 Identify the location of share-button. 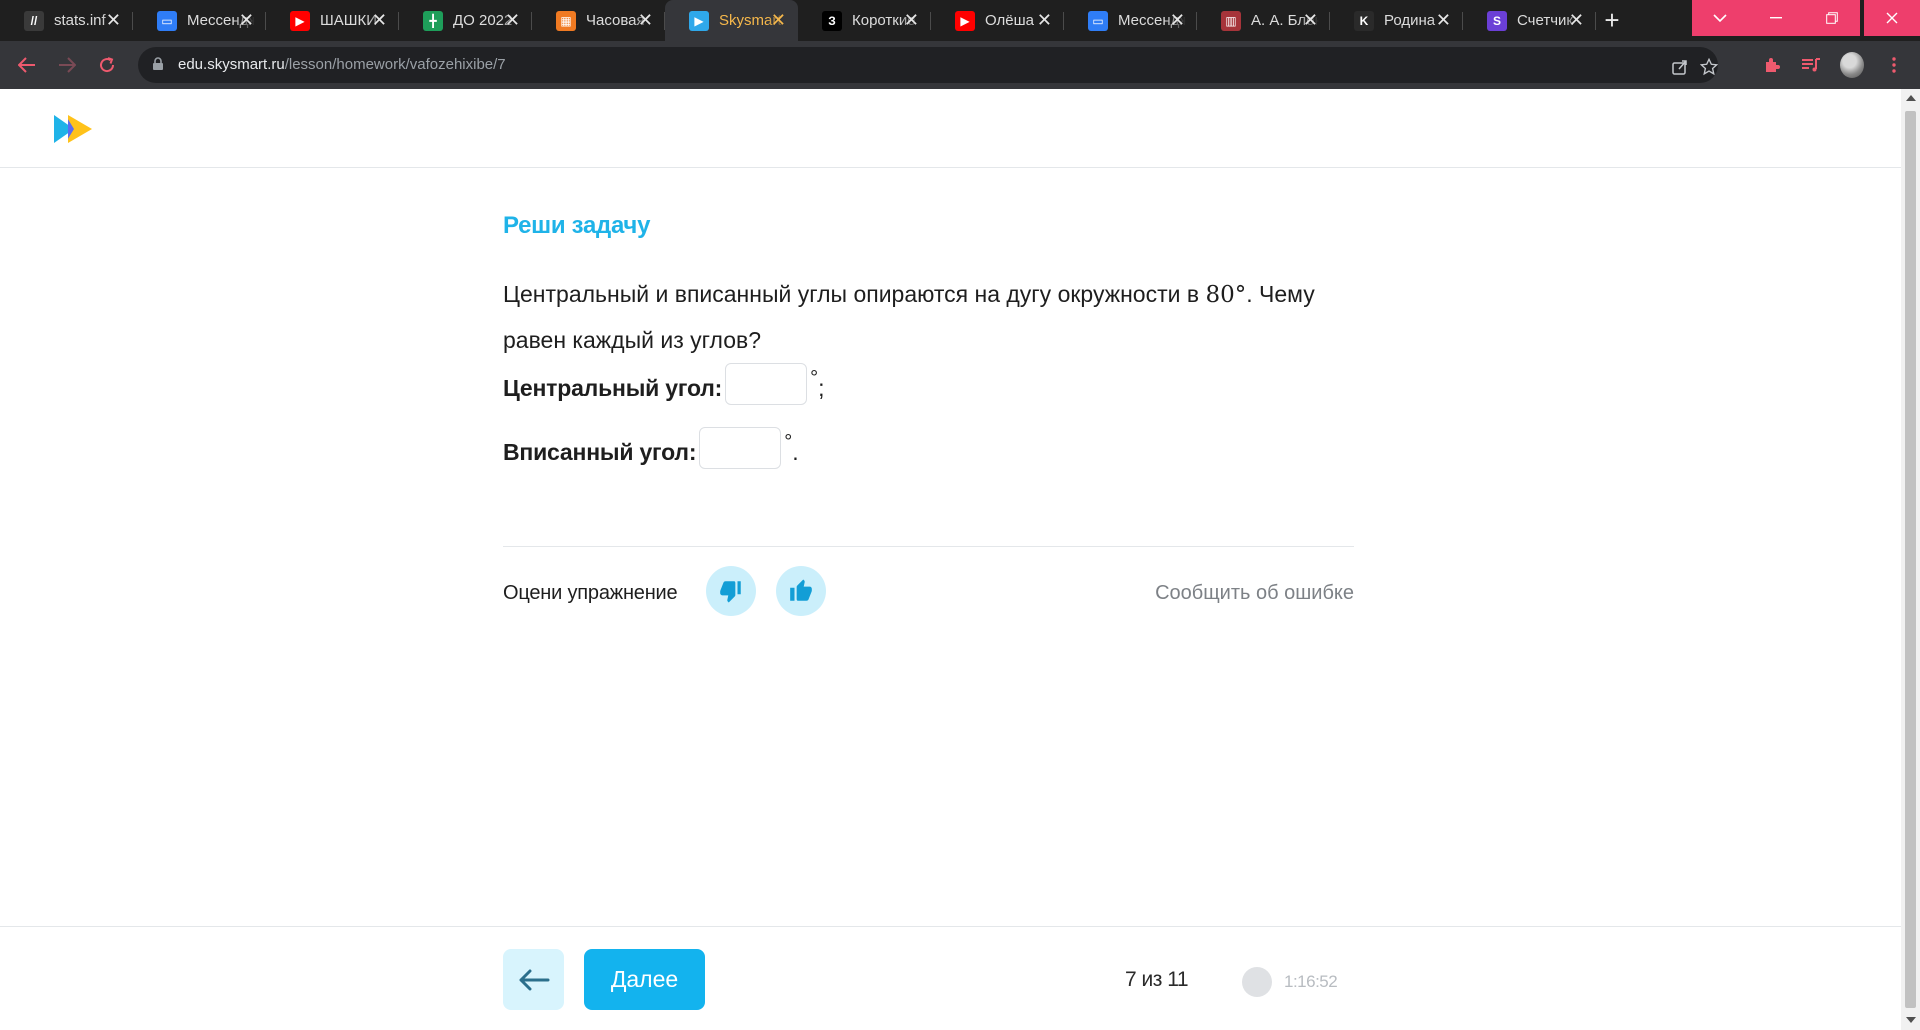
(1680, 67).